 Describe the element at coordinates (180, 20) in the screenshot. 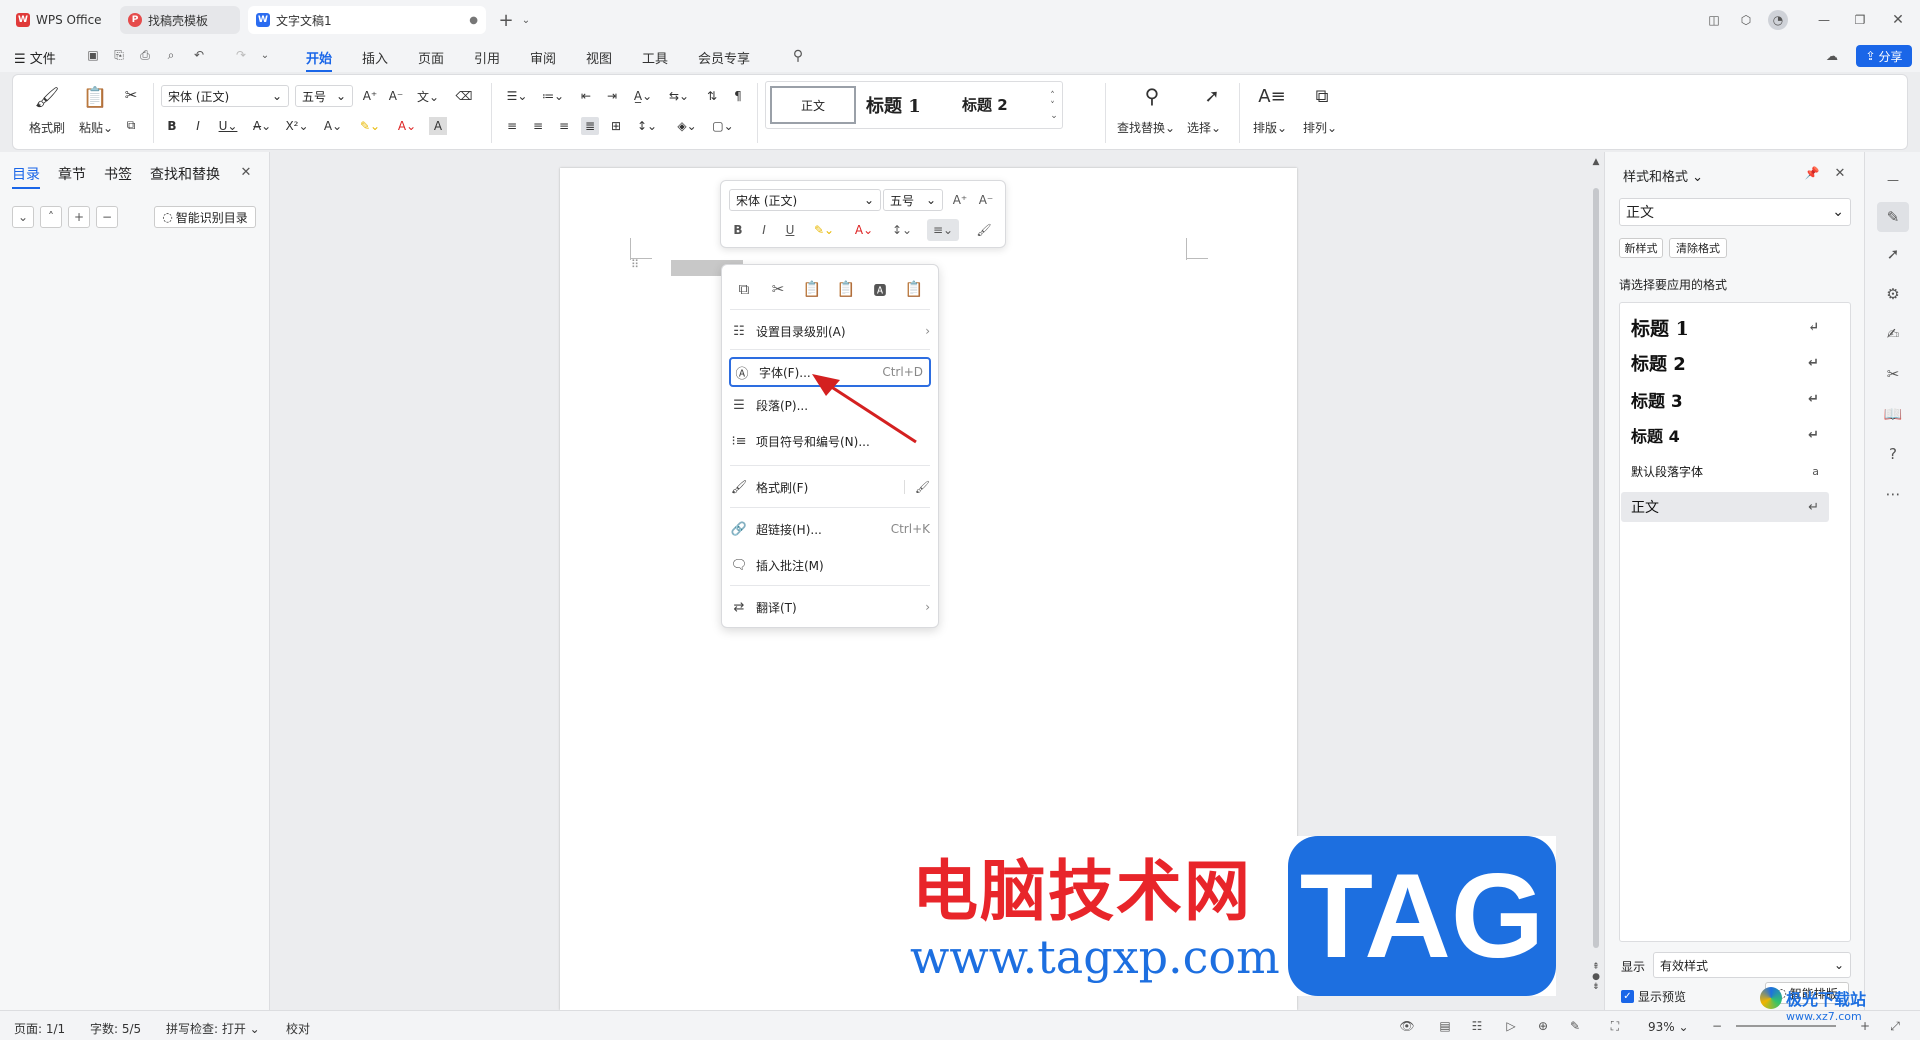

I see `tab-template: P 找稿壳模板` at that location.